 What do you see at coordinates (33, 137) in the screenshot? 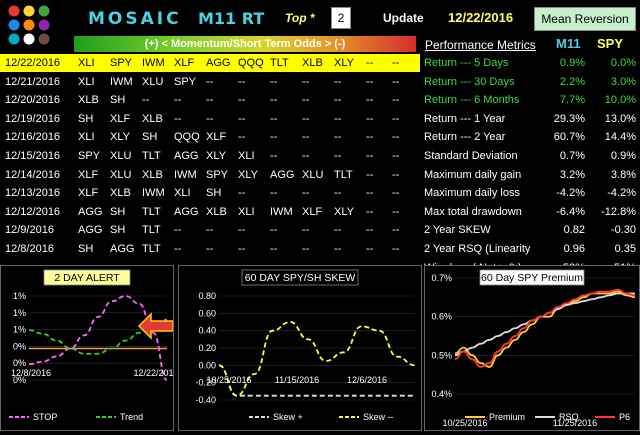
I see `signal-date: 12/16/2016` at bounding box center [33, 137].